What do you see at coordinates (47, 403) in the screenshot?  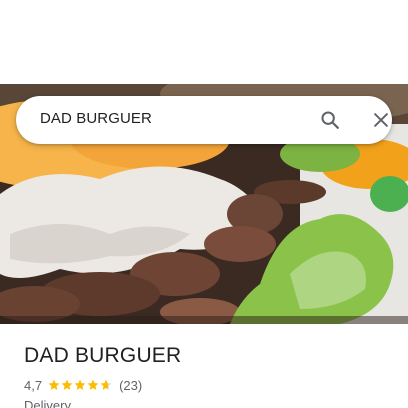 I see `place-category: Delivery` at bounding box center [47, 403].